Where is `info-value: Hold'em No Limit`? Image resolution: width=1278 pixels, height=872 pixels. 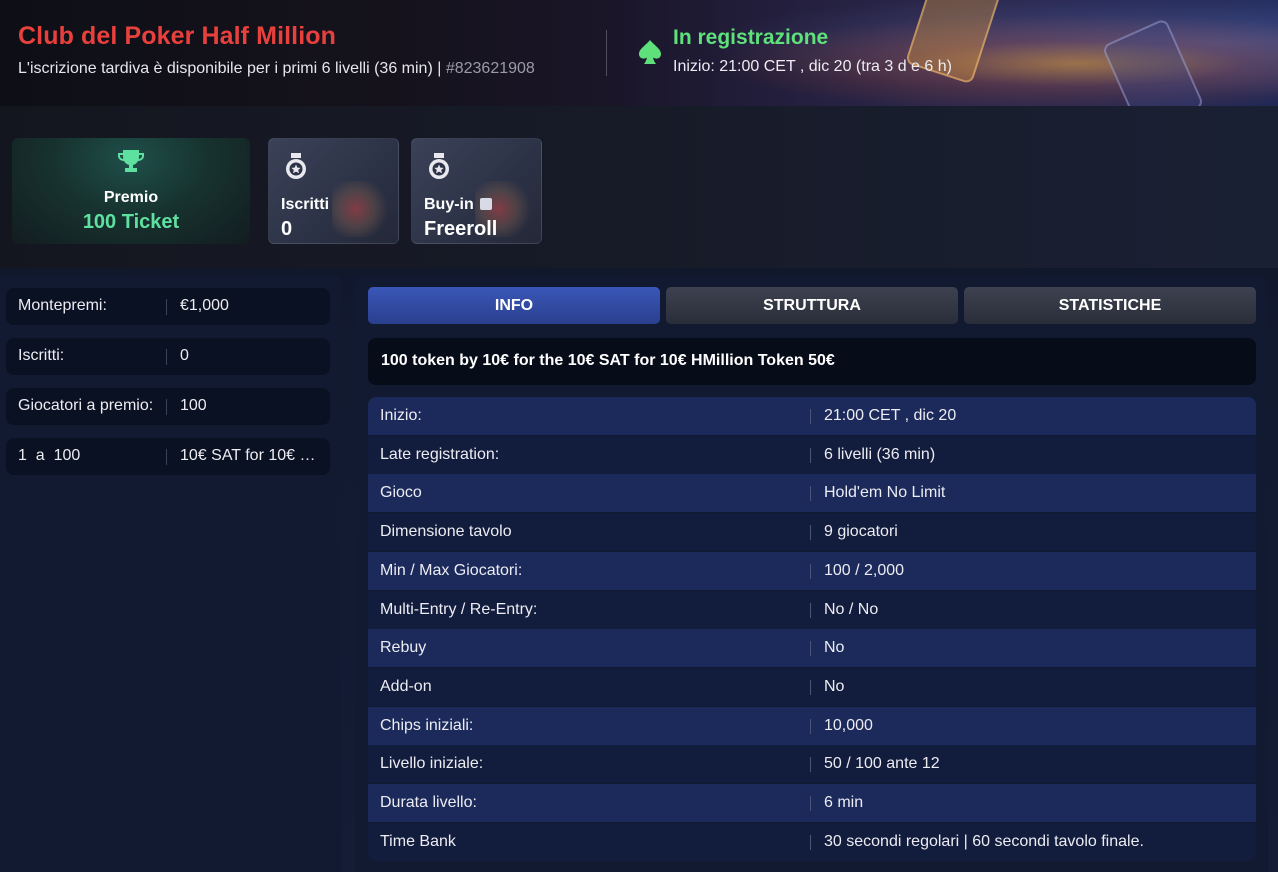 info-value: Hold'em No Limit is located at coordinates (885, 493).